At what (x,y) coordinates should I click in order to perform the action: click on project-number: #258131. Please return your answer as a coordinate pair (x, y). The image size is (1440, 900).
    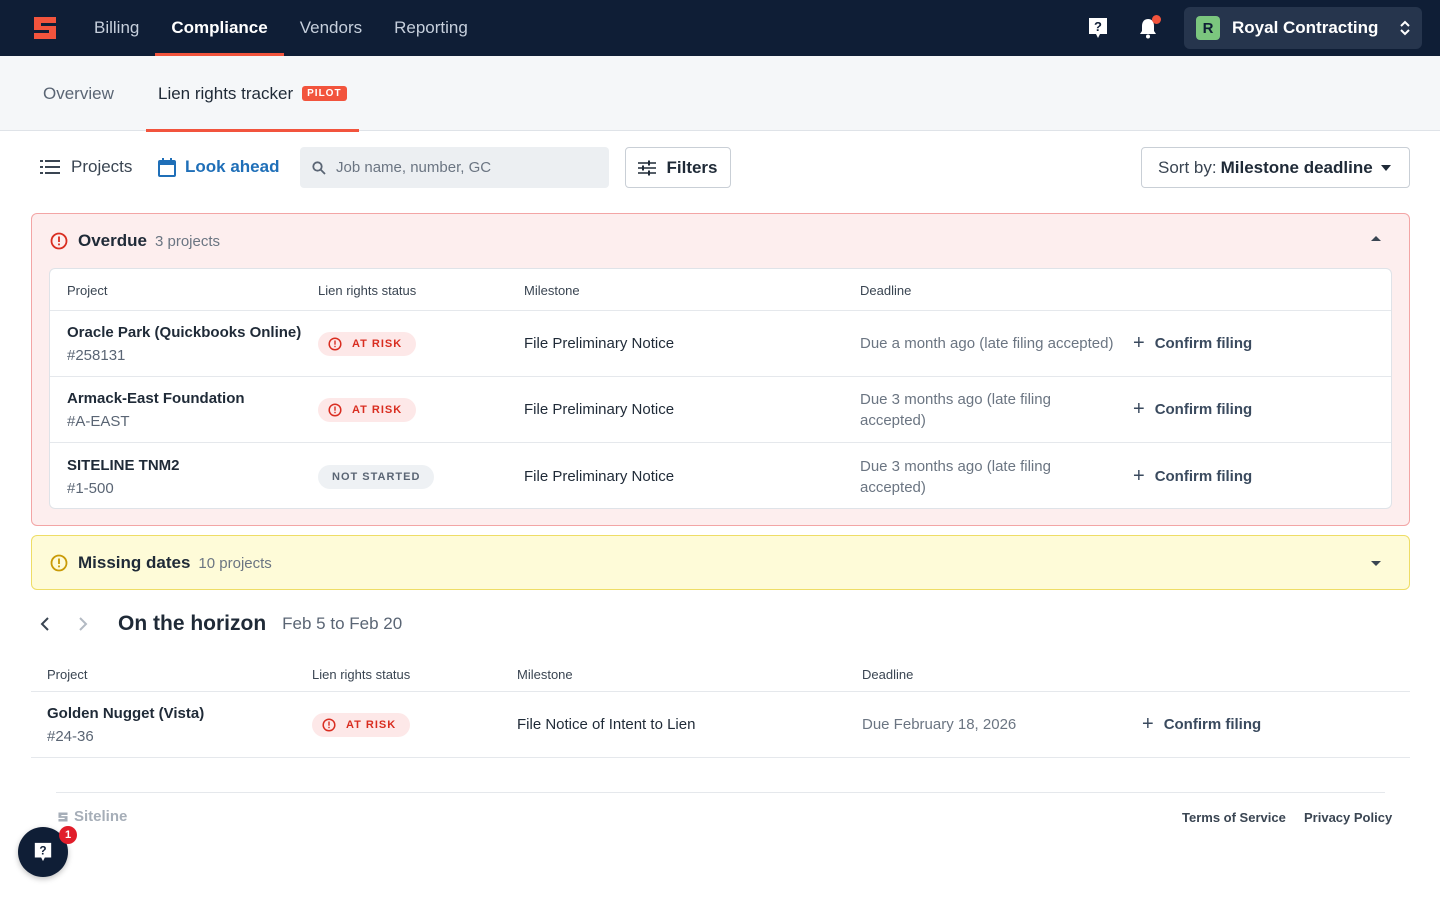
    Looking at the image, I should click on (96, 355).